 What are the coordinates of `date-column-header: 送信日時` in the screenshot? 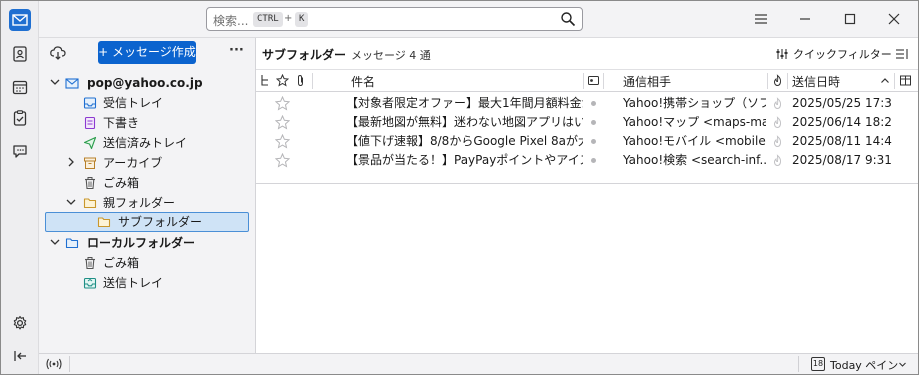 It's located at (816, 81).